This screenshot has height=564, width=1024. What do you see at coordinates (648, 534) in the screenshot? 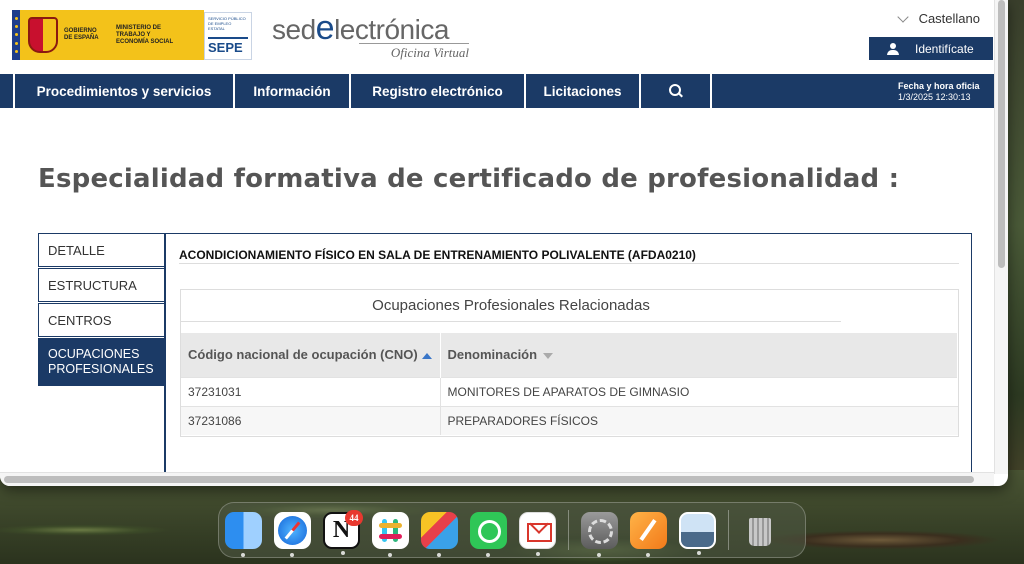
I see `pages-icon` at bounding box center [648, 534].